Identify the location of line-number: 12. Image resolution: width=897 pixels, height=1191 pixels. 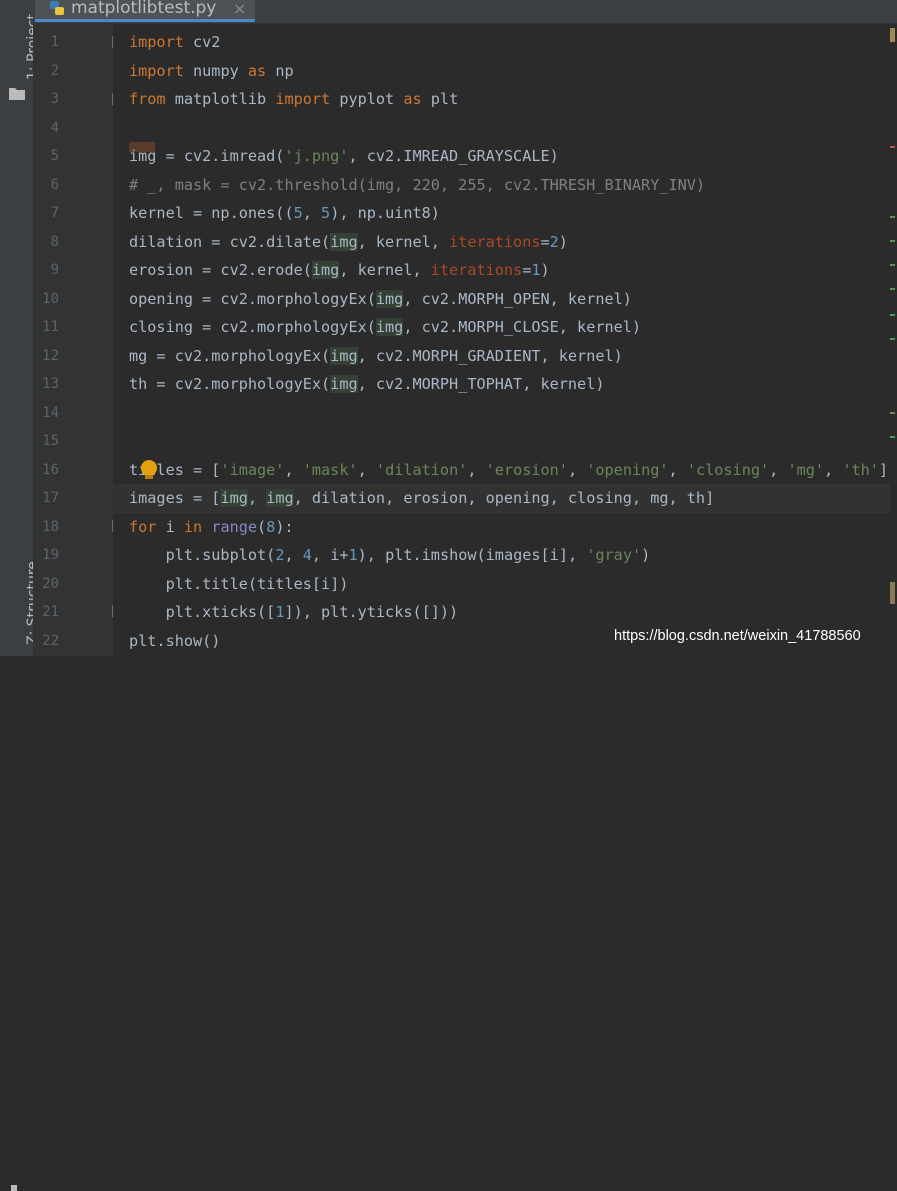
(50, 355).